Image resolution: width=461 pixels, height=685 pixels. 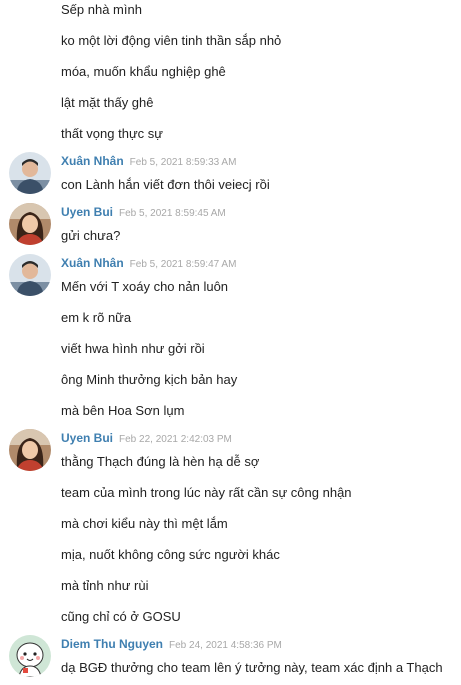 I want to click on message-text: mà bên Hoa Sơn lụm, so click(x=123, y=410).